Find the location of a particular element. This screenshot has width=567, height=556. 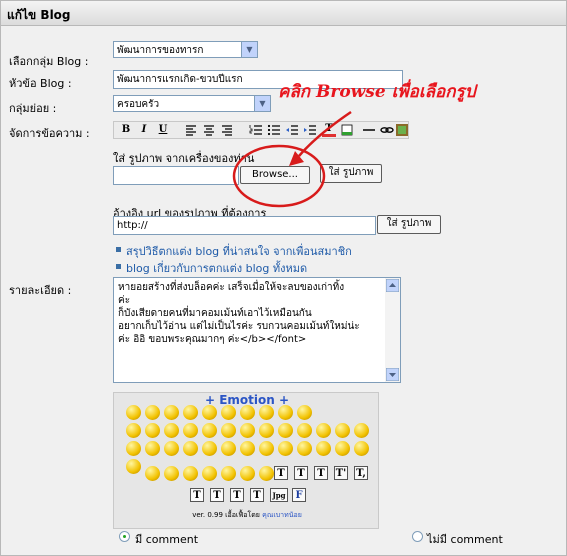

detail-label: รายละเอียด : is located at coordinates (40, 290).